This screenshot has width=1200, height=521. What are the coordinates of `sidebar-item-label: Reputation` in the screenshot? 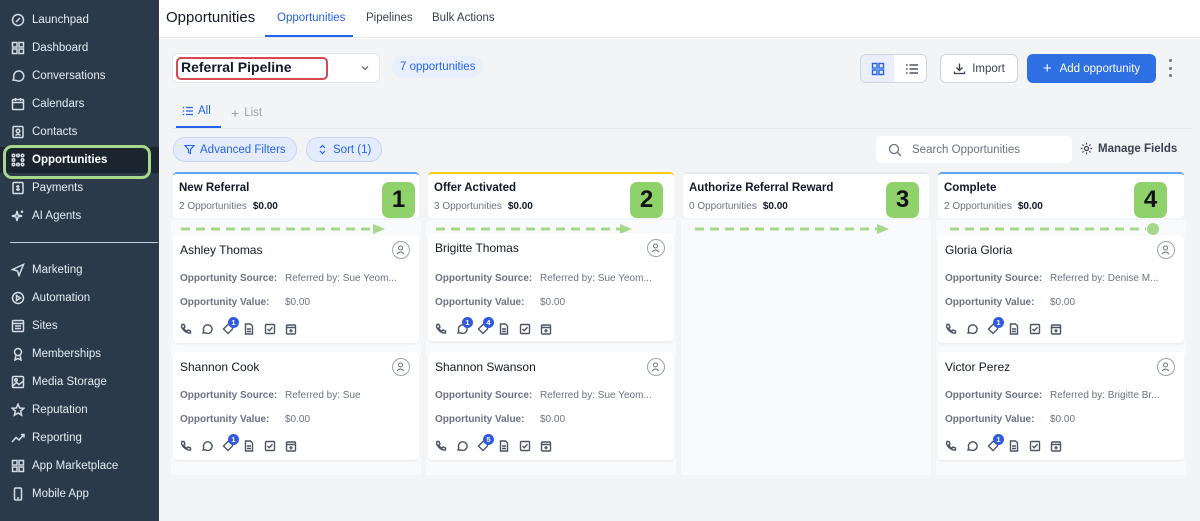 It's located at (60, 410).